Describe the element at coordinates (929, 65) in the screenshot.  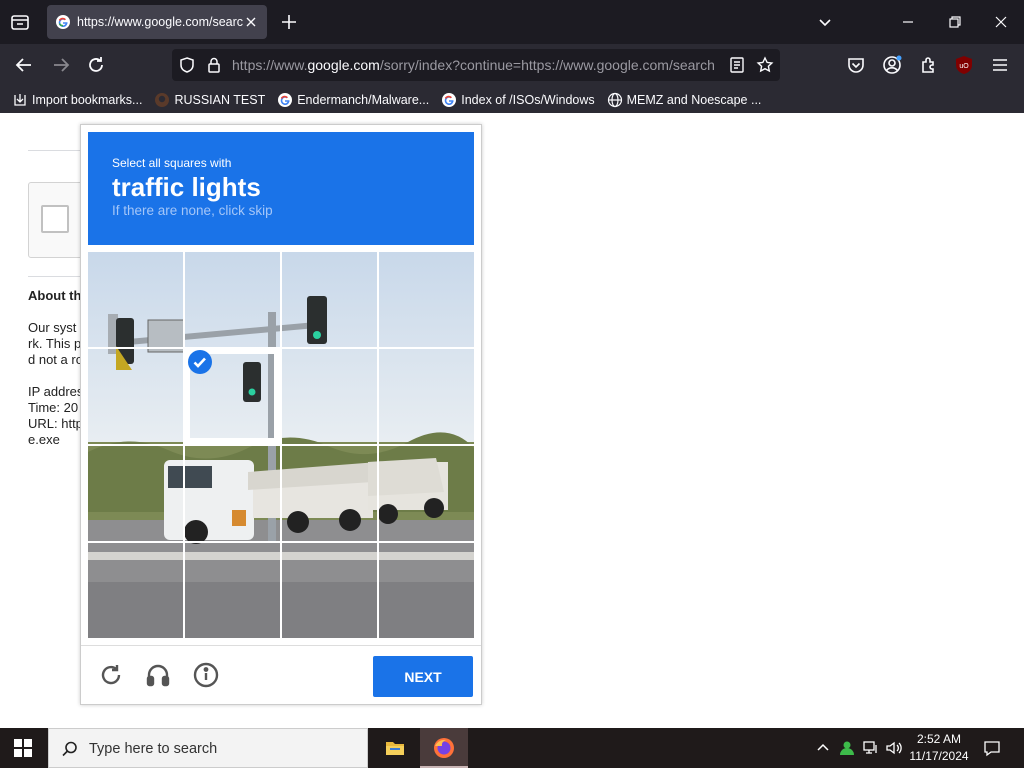
I see `extensions-icon` at that location.